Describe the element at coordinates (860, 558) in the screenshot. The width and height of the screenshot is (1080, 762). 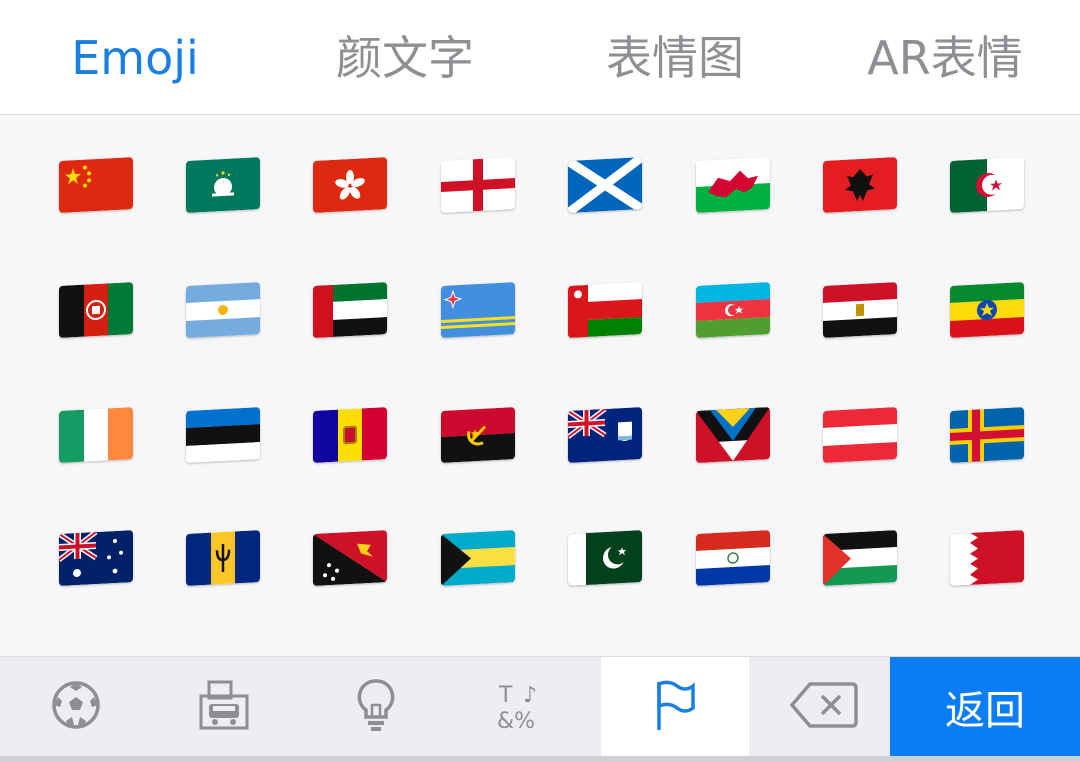
I see `palestine-flag` at that location.